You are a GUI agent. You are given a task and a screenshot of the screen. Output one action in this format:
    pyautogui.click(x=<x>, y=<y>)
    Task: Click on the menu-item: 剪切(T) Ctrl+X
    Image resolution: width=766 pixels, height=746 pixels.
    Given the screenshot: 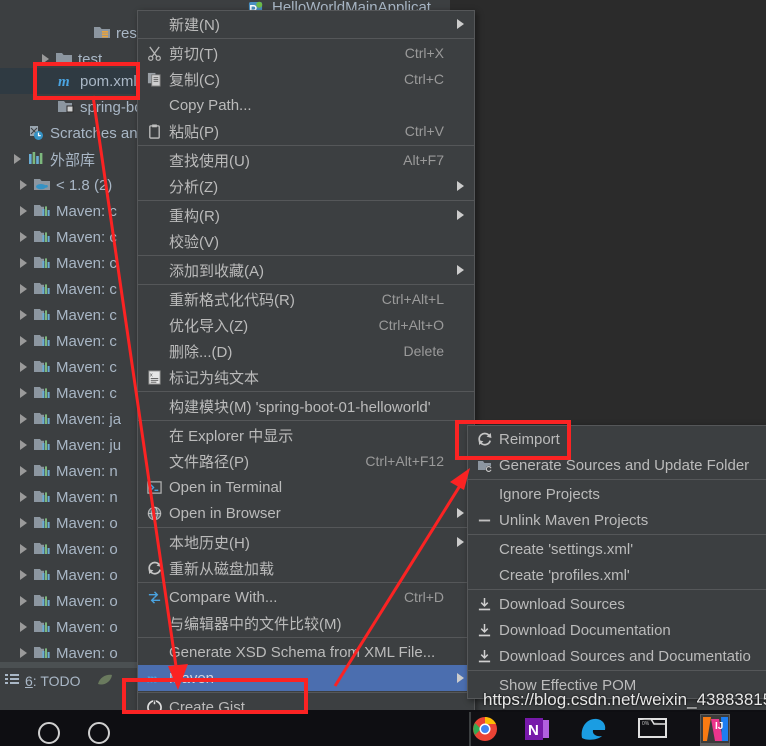 What is the action you would take?
    pyautogui.click(x=306, y=53)
    